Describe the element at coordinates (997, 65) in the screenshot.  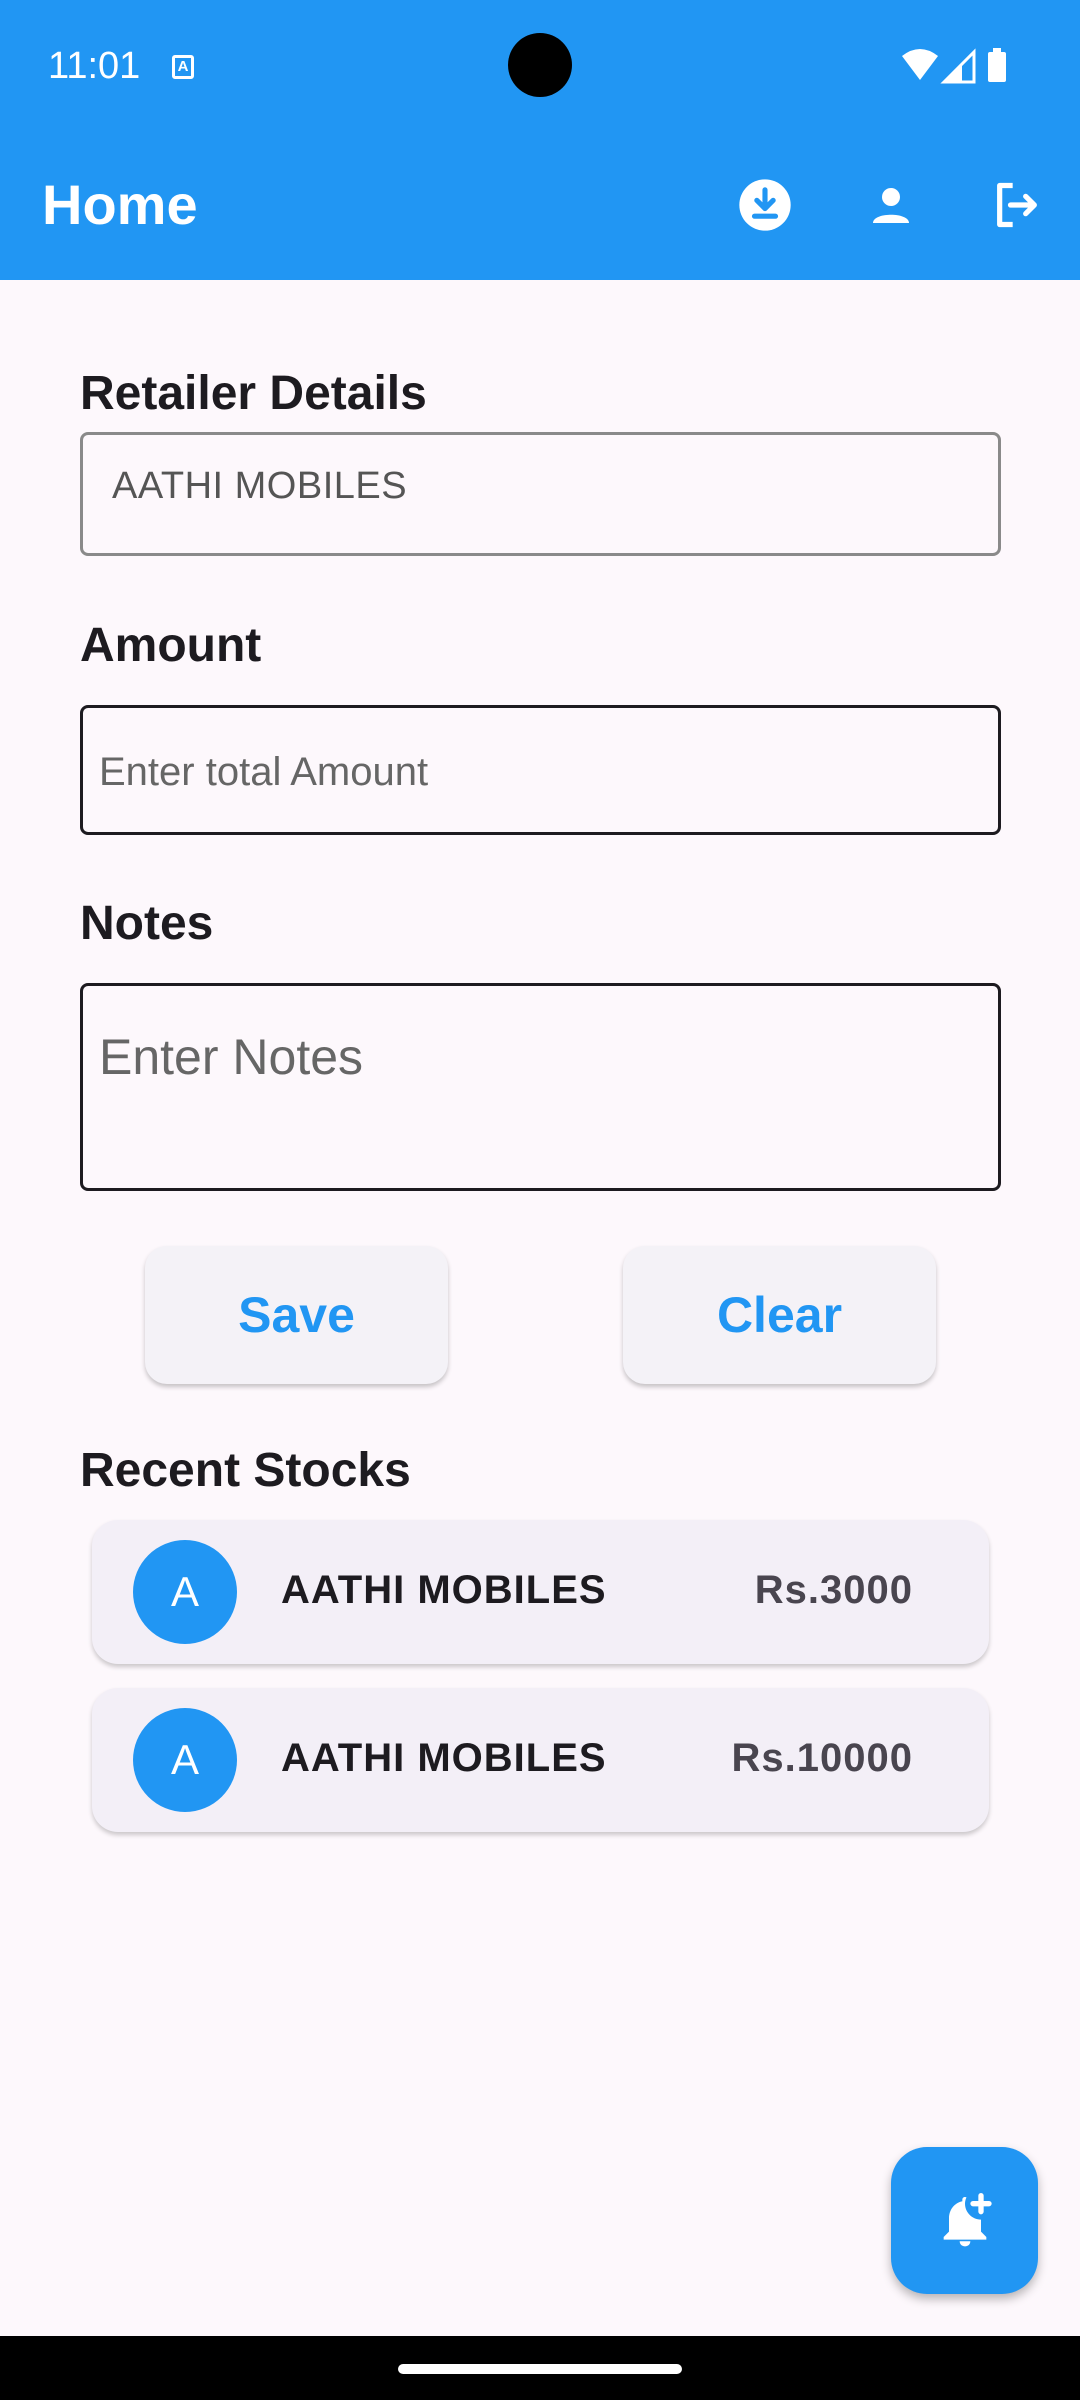
I see `battery-icon` at that location.